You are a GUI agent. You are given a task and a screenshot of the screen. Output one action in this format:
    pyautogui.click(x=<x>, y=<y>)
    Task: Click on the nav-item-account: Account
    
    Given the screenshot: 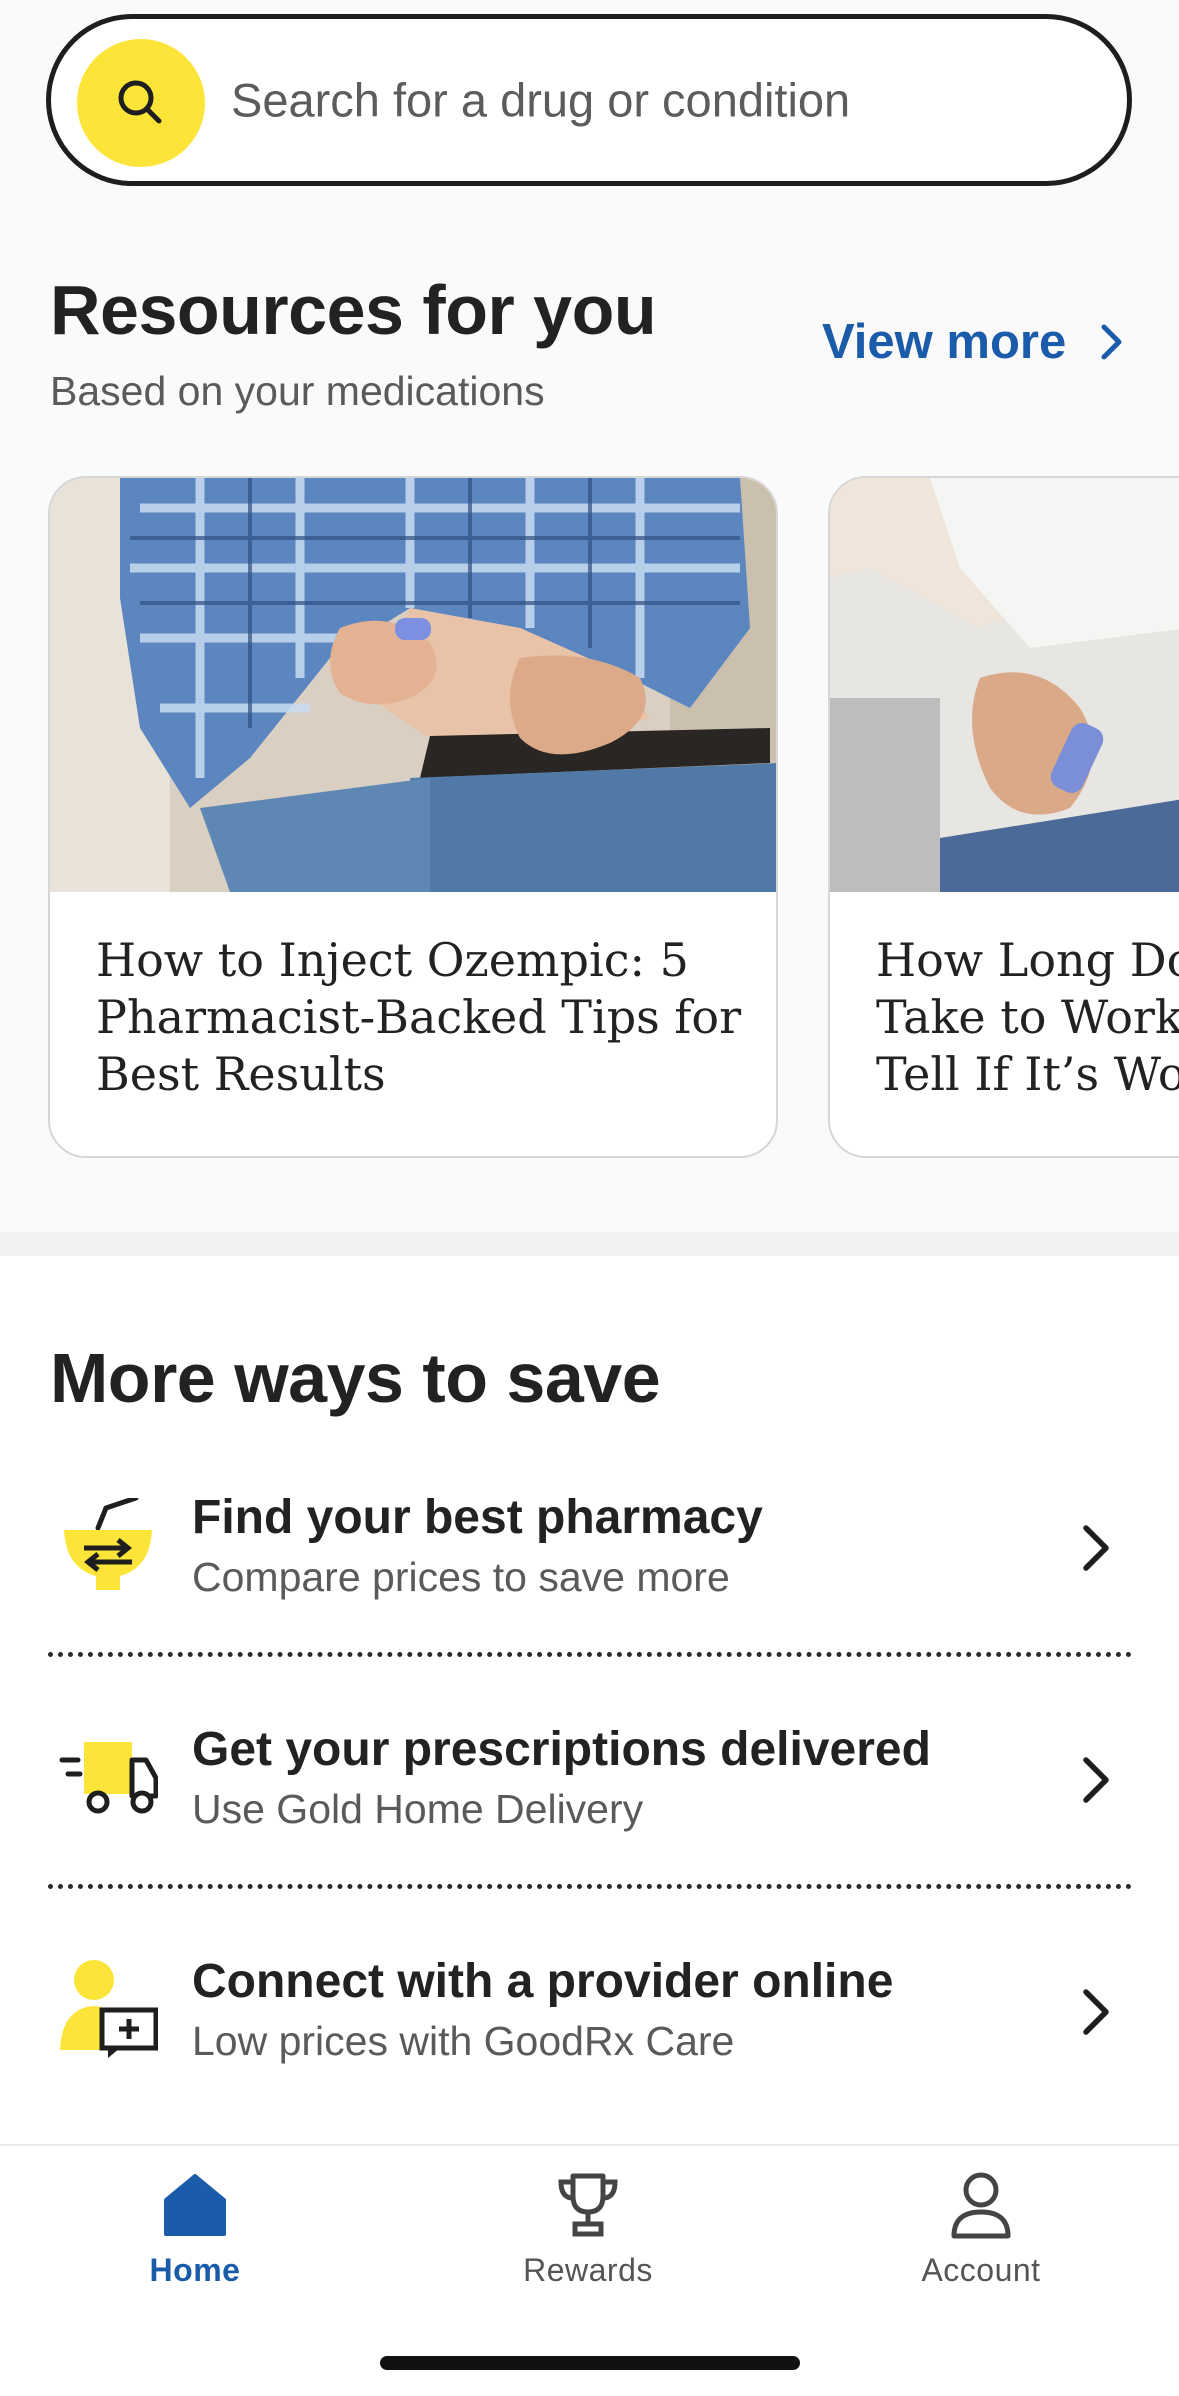 What is the action you would take?
    pyautogui.click(x=981, y=2245)
    